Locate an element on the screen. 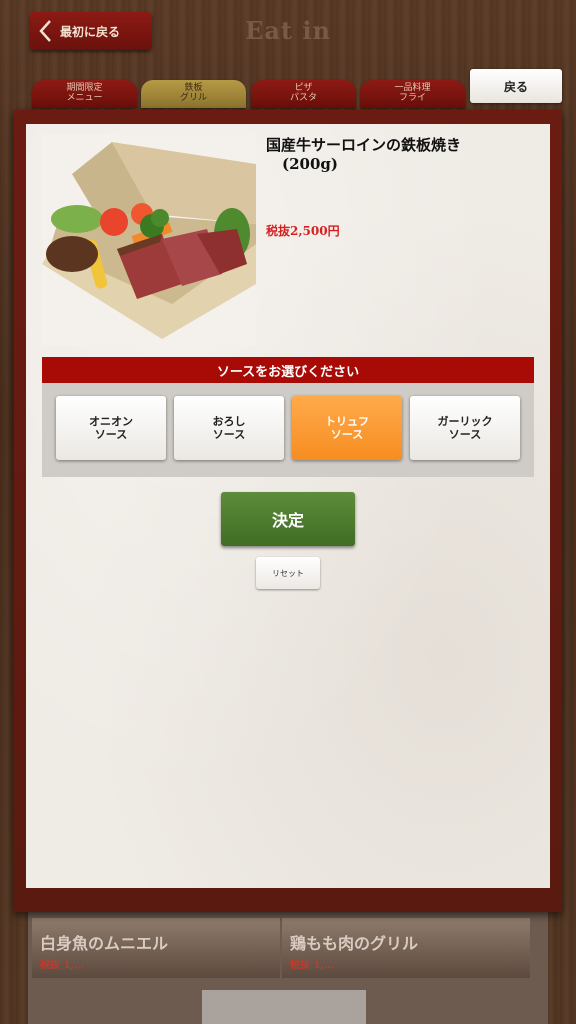 Image resolution: width=576 pixels, height=1024 pixels. sauce-option-onion: オニオン ソース is located at coordinates (111, 428).